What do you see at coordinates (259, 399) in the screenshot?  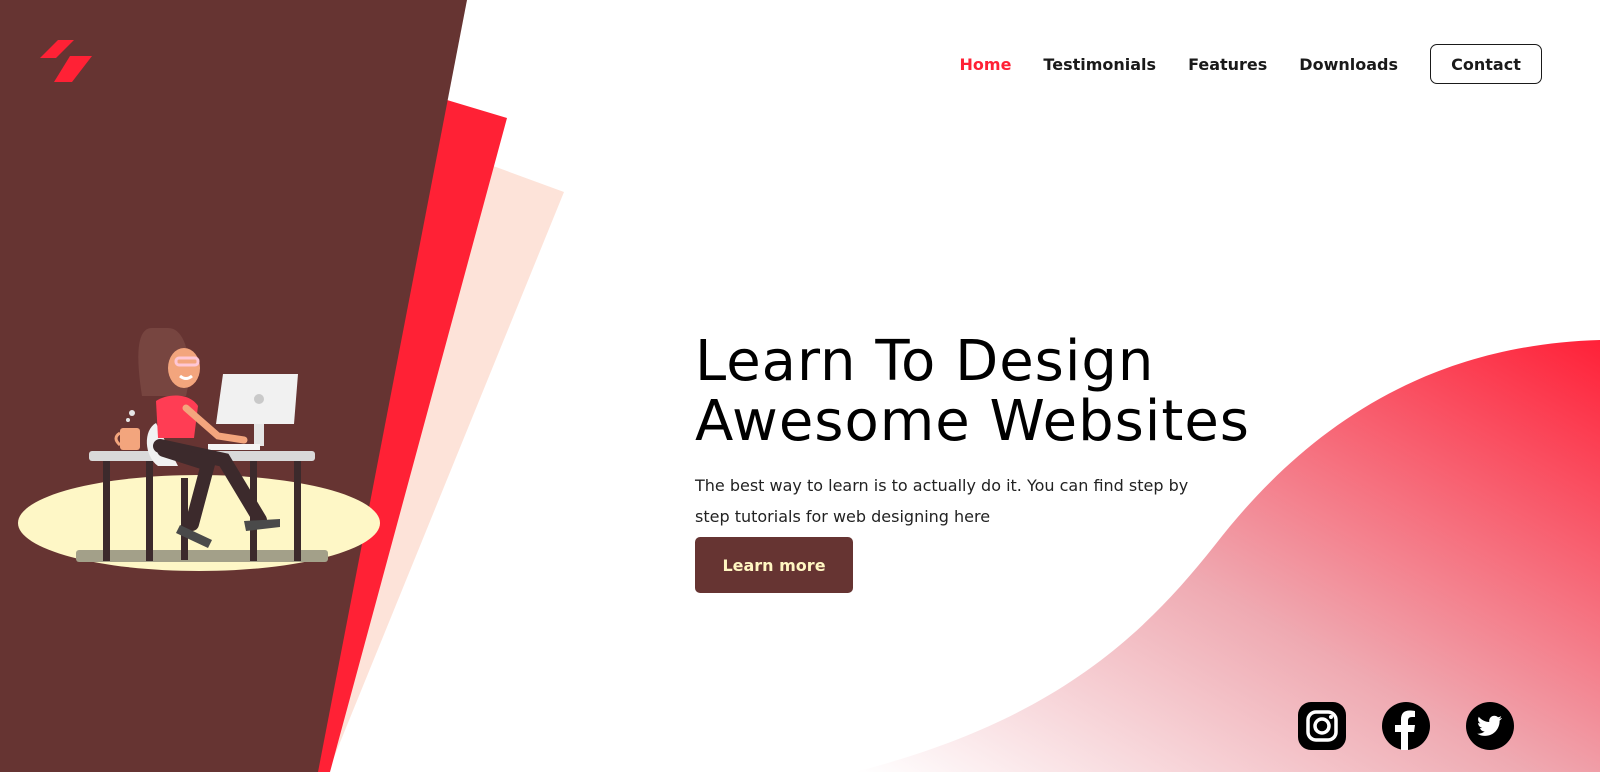 I see `apple-logo-icon` at bounding box center [259, 399].